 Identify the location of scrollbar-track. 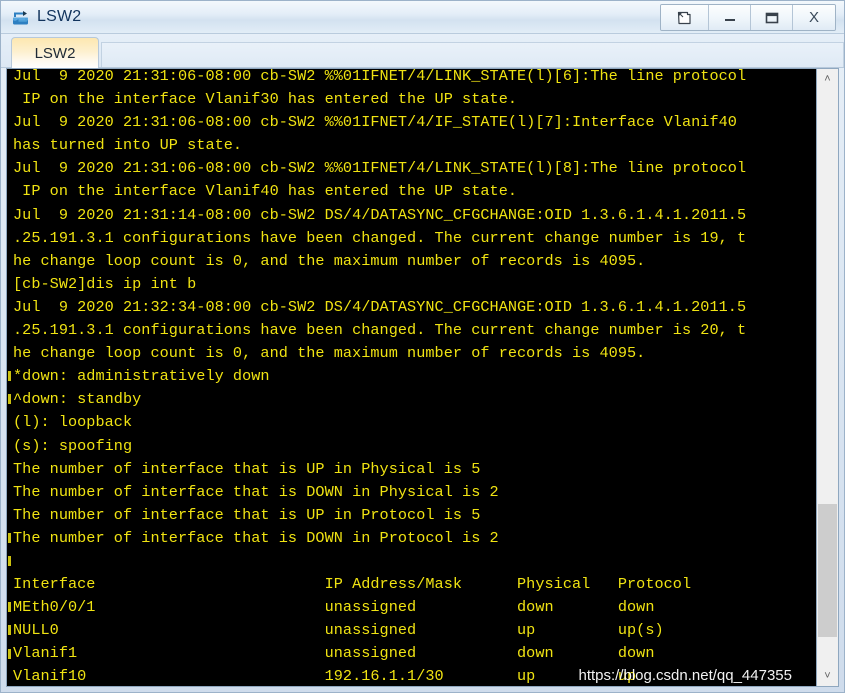
(827, 377).